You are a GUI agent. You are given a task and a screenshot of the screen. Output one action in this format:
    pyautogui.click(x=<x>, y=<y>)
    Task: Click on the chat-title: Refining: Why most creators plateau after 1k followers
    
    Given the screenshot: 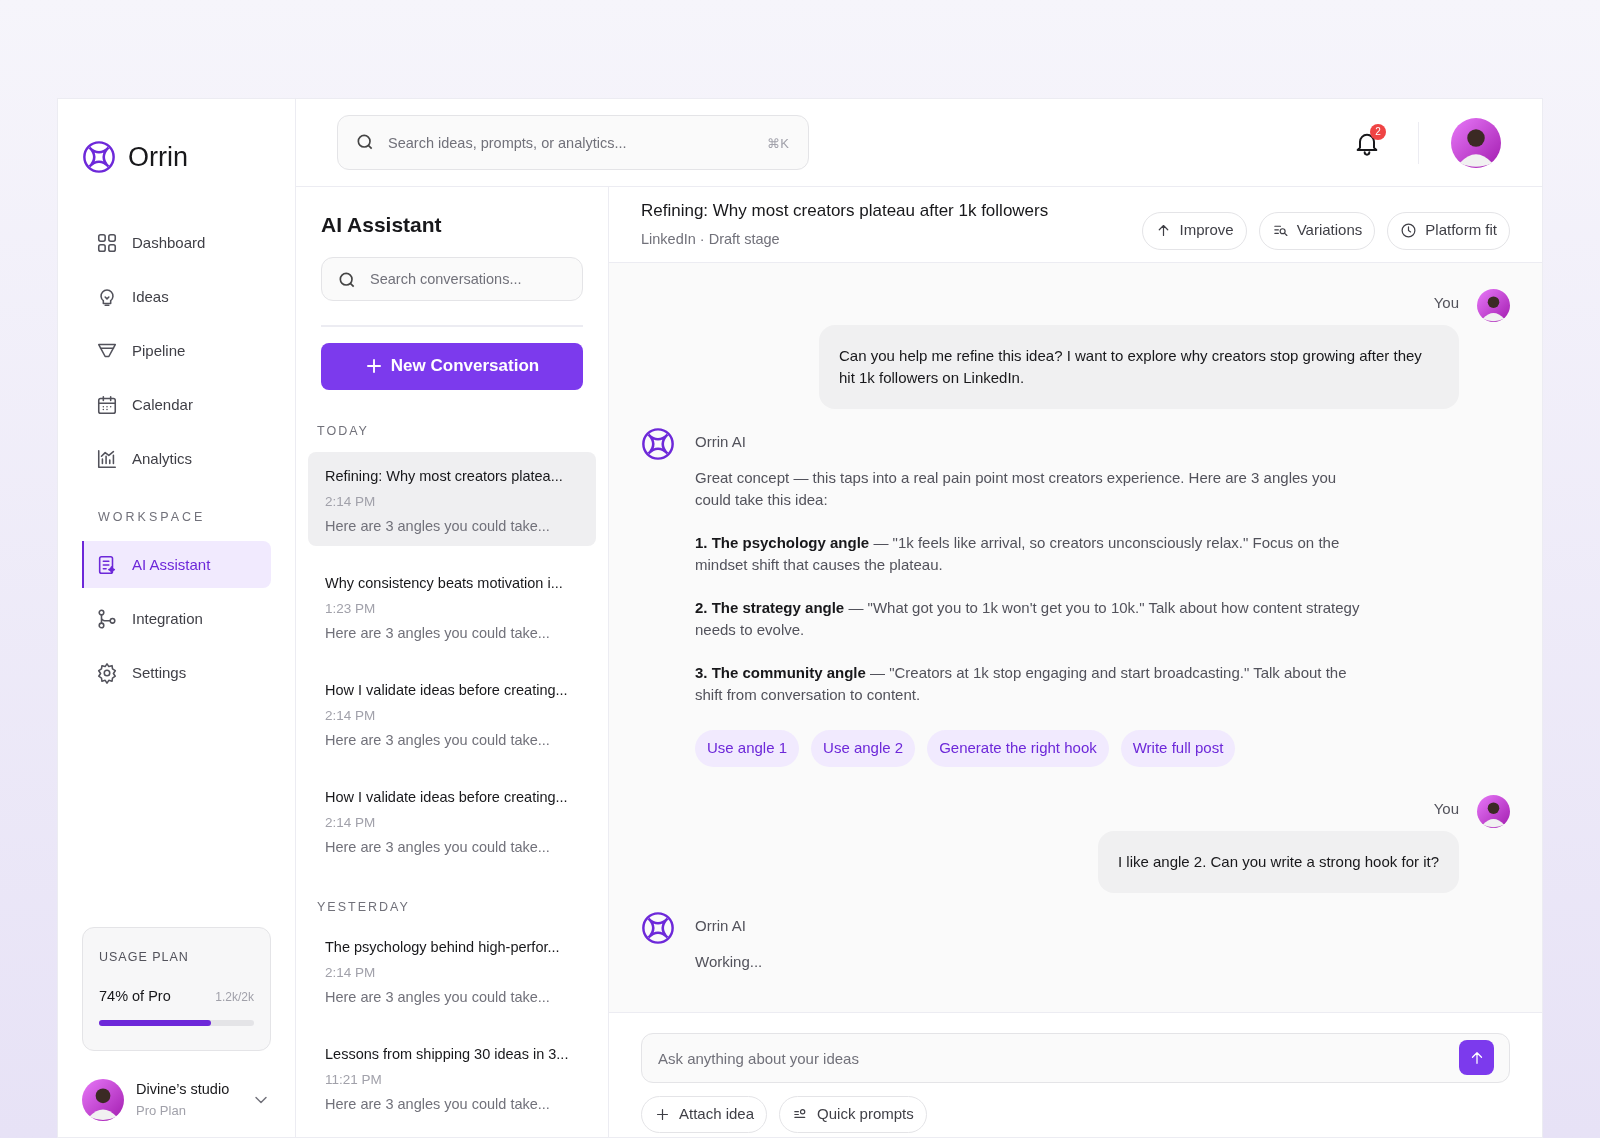 What is the action you would take?
    pyautogui.click(x=845, y=211)
    